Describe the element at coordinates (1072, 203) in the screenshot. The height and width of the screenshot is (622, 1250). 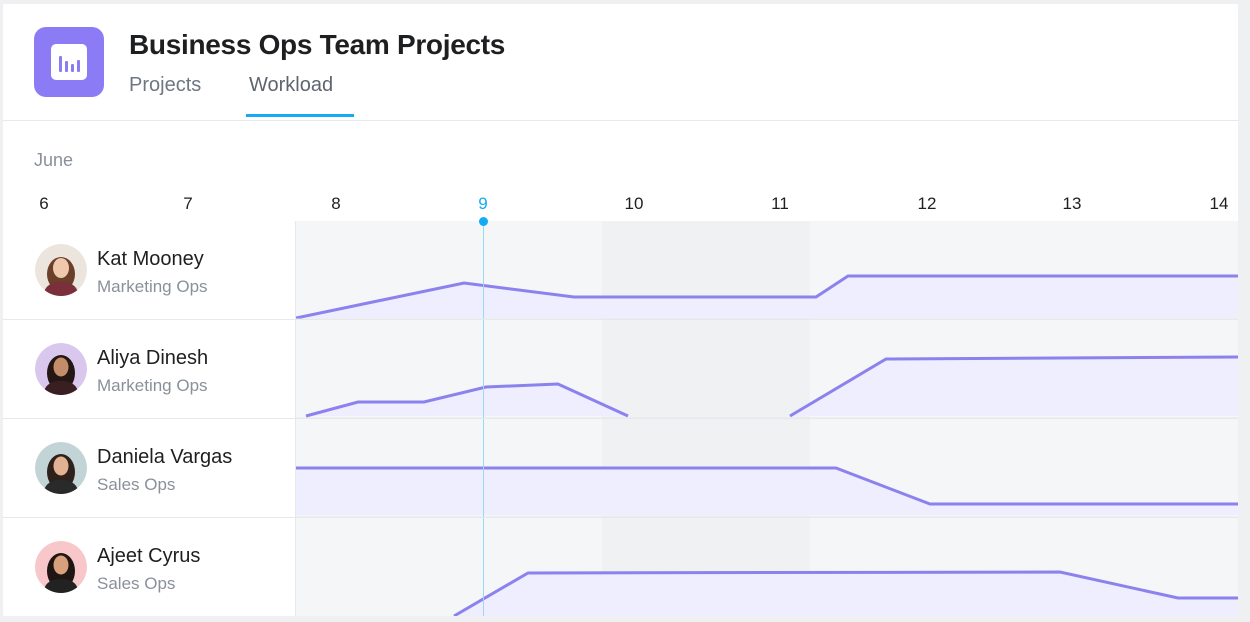
I see `day-label: 13` at that location.